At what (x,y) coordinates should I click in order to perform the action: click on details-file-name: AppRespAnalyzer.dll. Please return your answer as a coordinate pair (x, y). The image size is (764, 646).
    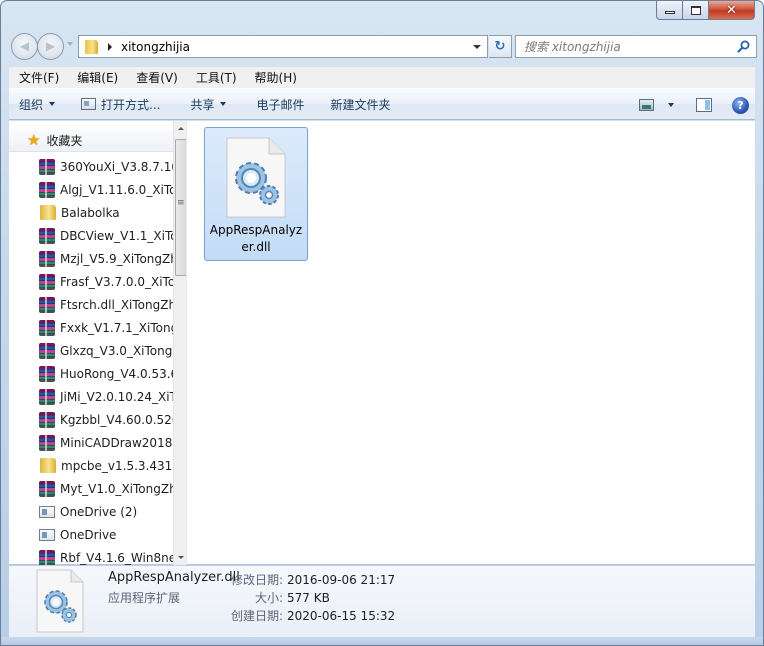
    Looking at the image, I should click on (174, 577).